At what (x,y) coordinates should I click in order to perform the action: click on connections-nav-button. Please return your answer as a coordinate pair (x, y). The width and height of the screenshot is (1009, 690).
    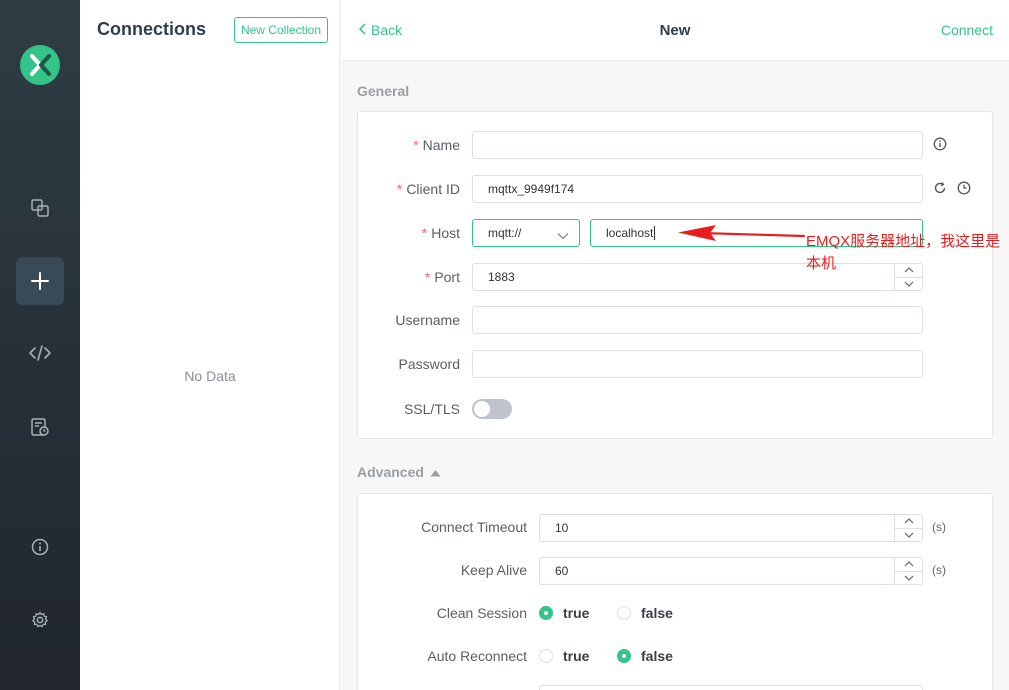
    Looking at the image, I should click on (40, 208).